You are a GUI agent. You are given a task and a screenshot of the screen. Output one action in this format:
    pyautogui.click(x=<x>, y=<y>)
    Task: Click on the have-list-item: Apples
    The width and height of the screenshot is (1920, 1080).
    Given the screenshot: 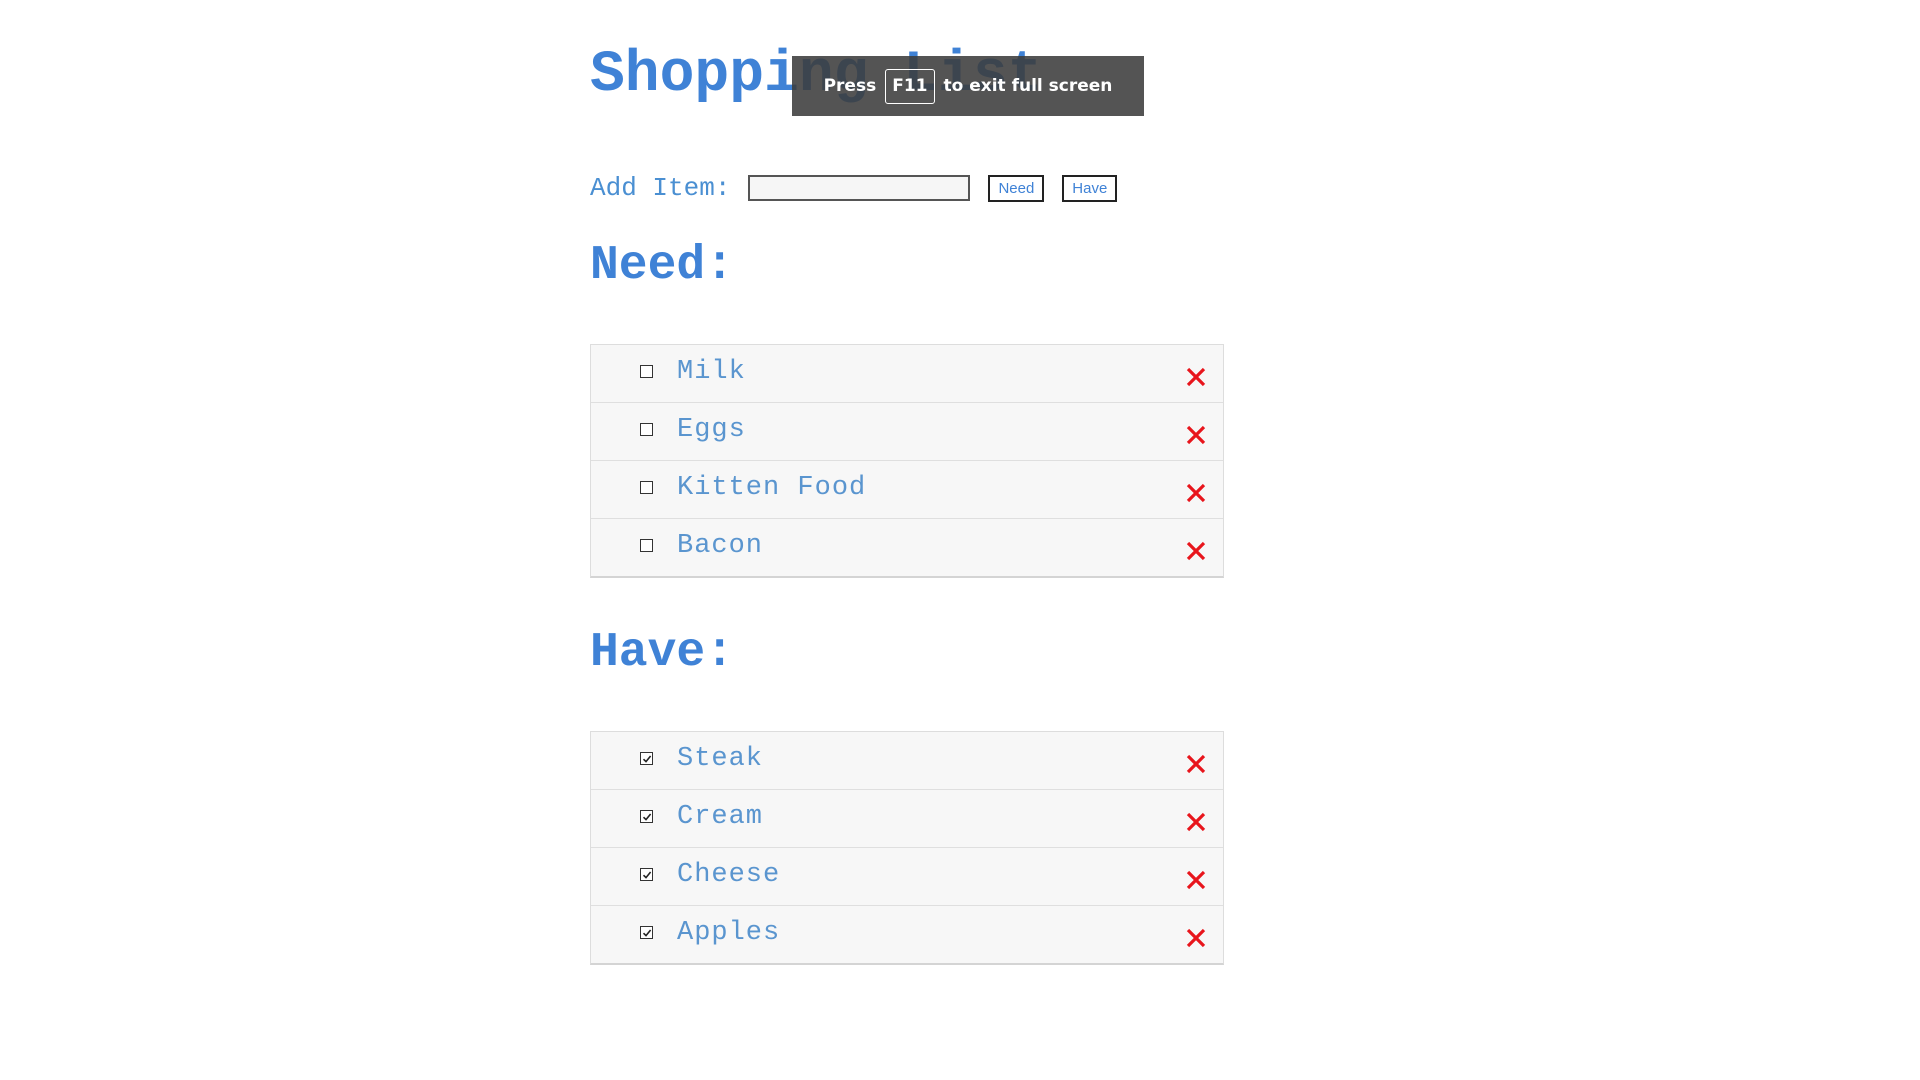 What is the action you would take?
    pyautogui.click(x=907, y=934)
    